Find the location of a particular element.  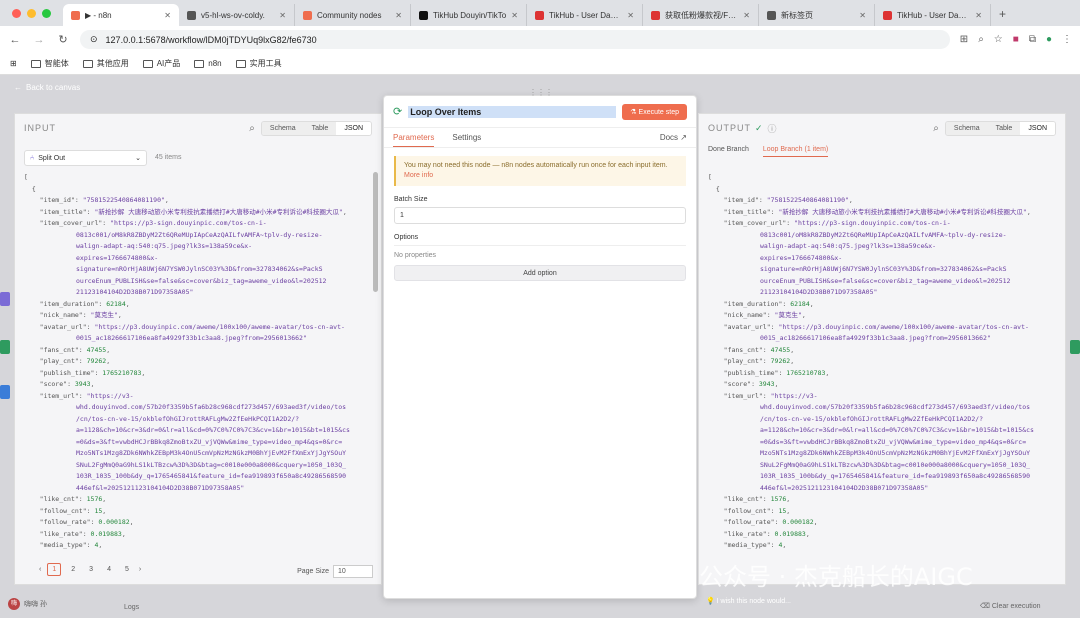

bookmark-item: 其他应用 is located at coordinates (105, 63).